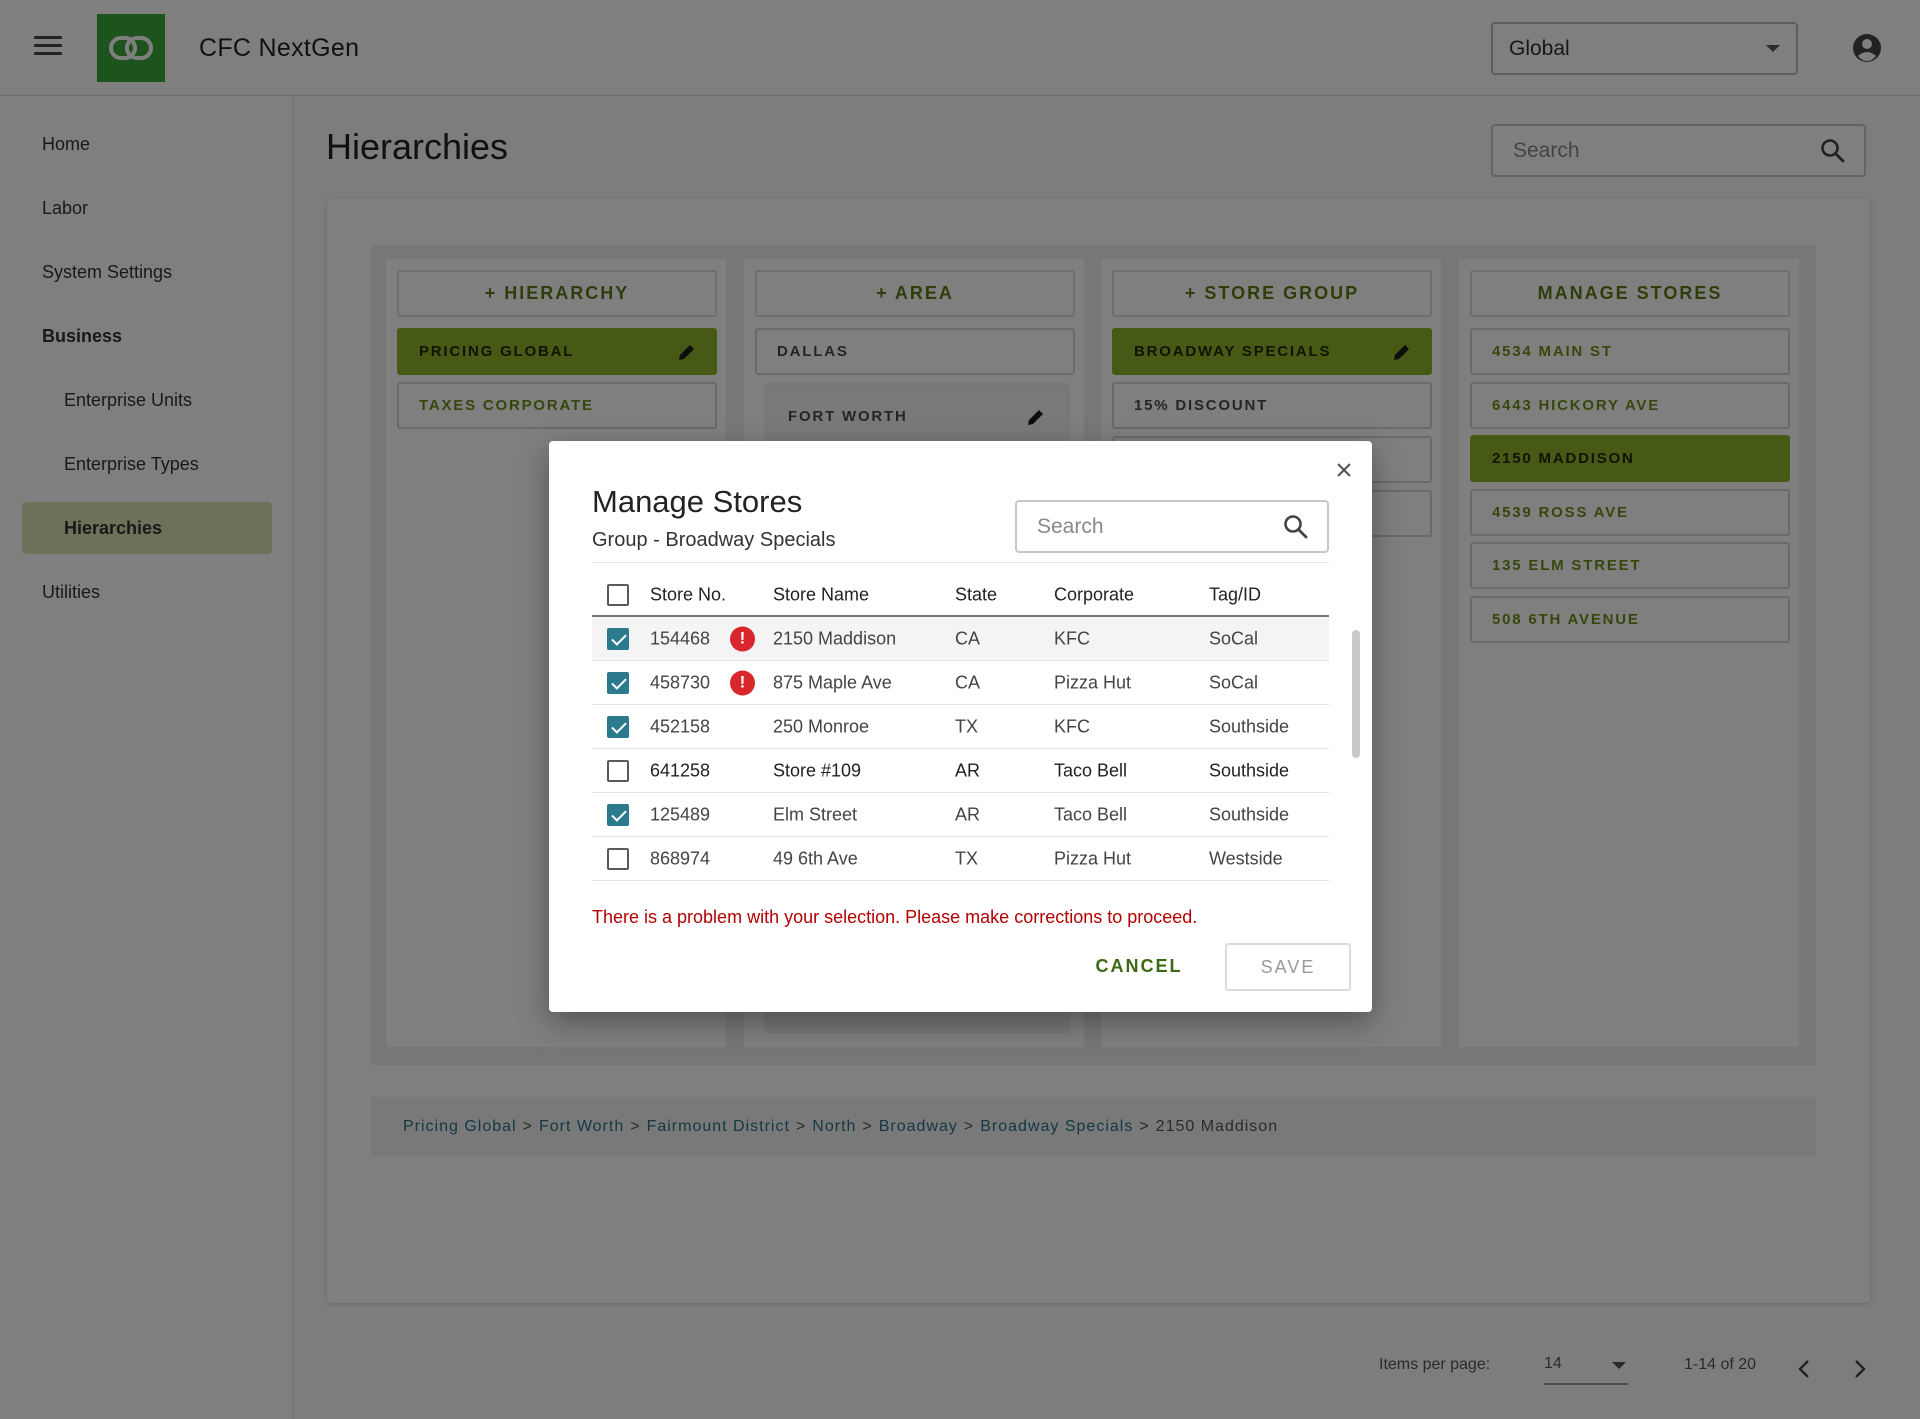  Describe the element at coordinates (1146, 526) in the screenshot. I see `dialog-search-input` at that location.